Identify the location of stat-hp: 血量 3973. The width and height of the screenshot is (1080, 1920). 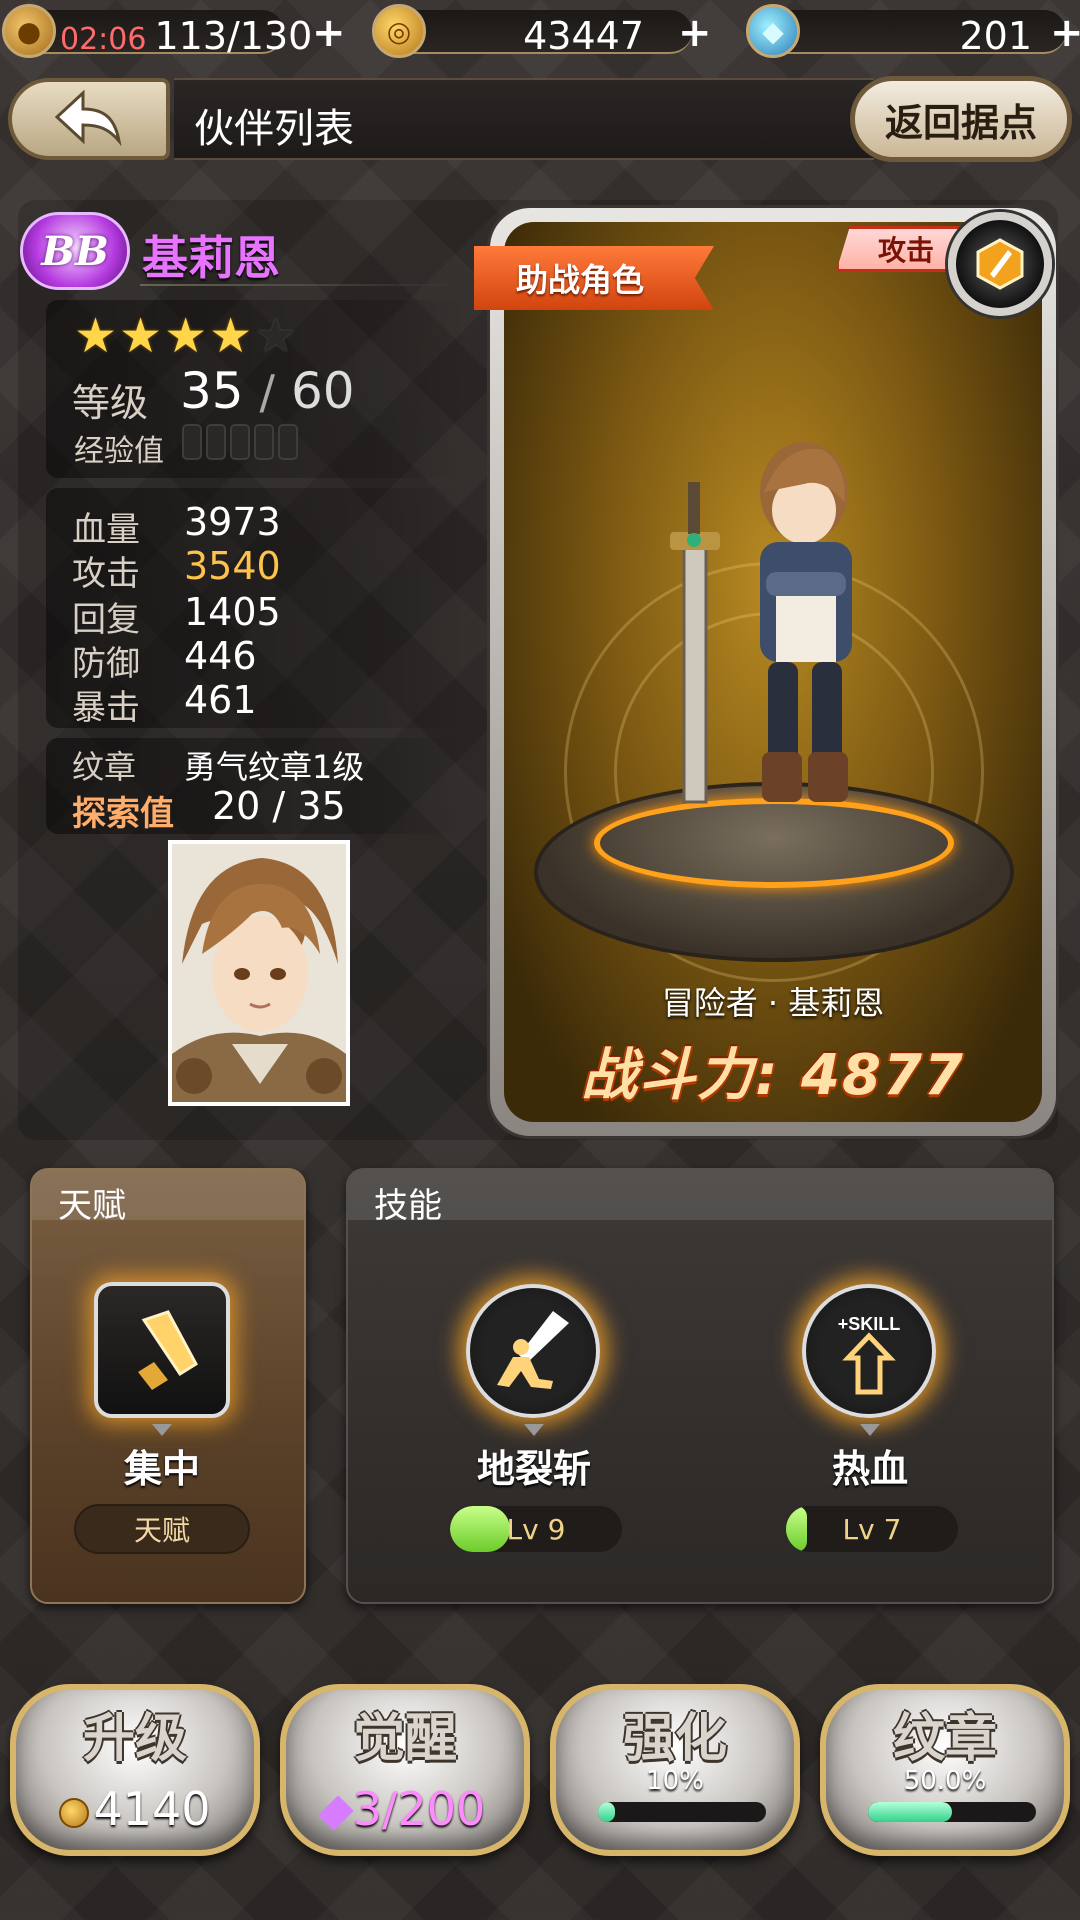
(176, 525).